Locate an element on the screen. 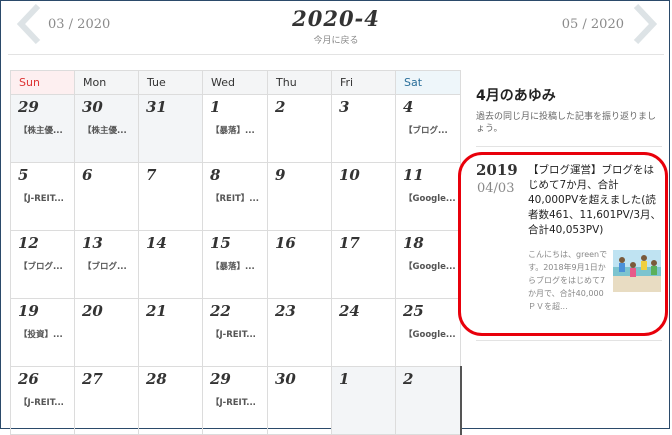 This screenshot has height=435, width=672. day-number: 10 is located at coordinates (349, 175).